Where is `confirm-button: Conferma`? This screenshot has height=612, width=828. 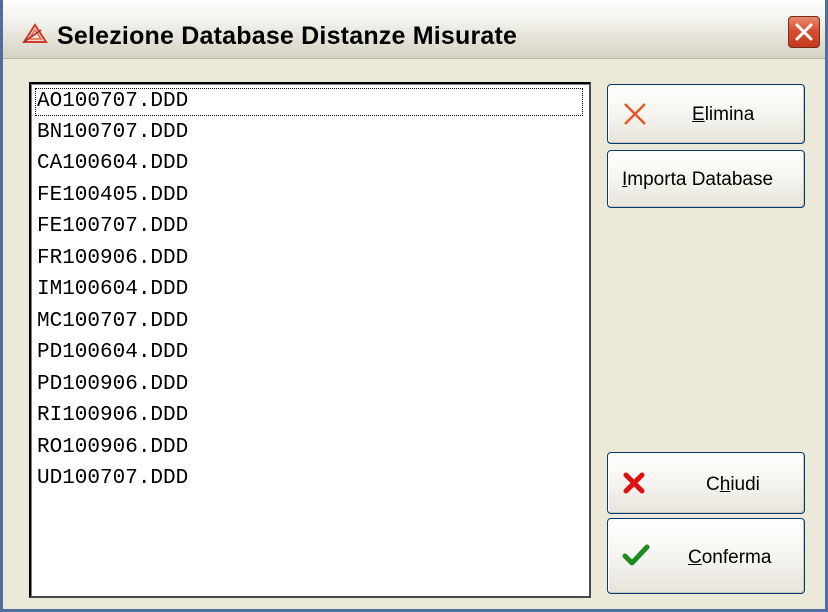 confirm-button: Conferma is located at coordinates (706, 556).